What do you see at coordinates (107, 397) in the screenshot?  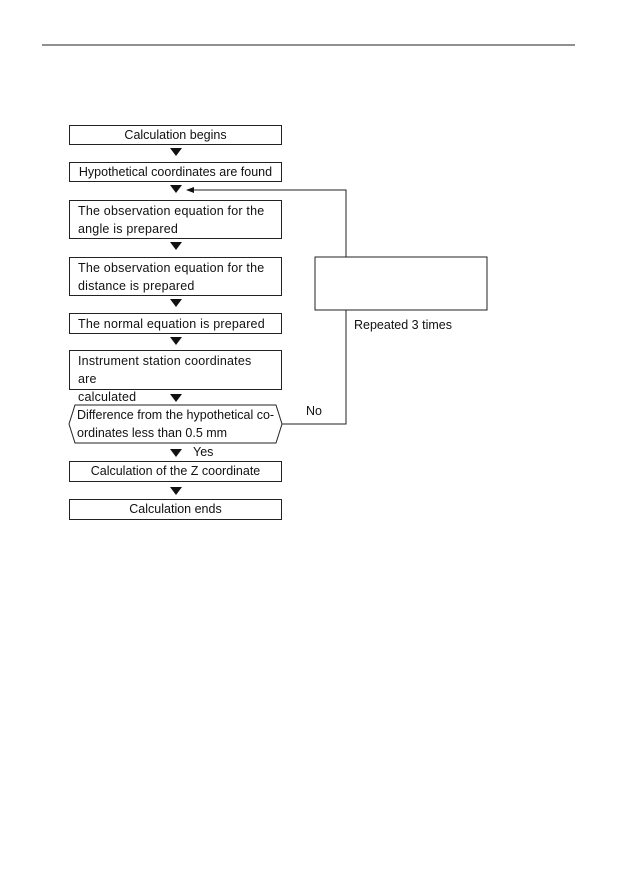 I see `step-line: calculated` at bounding box center [107, 397].